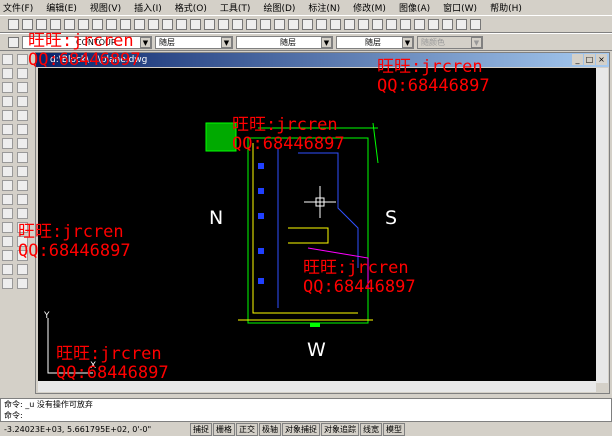 Image resolution: width=612 pixels, height=436 pixels. I want to click on status-toggle-button: 正交, so click(247, 429).